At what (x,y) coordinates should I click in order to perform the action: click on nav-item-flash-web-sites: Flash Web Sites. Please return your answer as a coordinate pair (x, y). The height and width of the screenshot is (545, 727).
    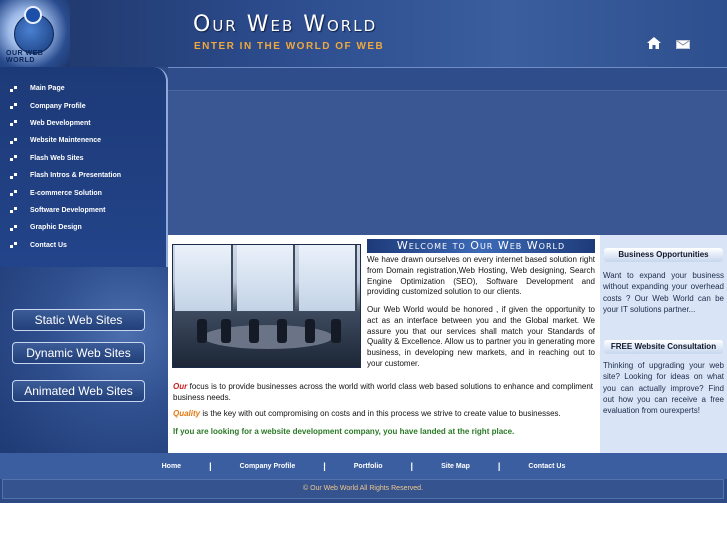
    Looking at the image, I should click on (83, 158).